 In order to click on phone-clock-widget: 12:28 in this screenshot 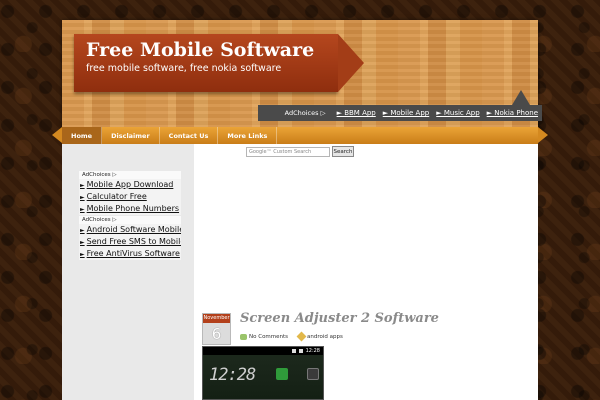, I will do `click(232, 375)`.